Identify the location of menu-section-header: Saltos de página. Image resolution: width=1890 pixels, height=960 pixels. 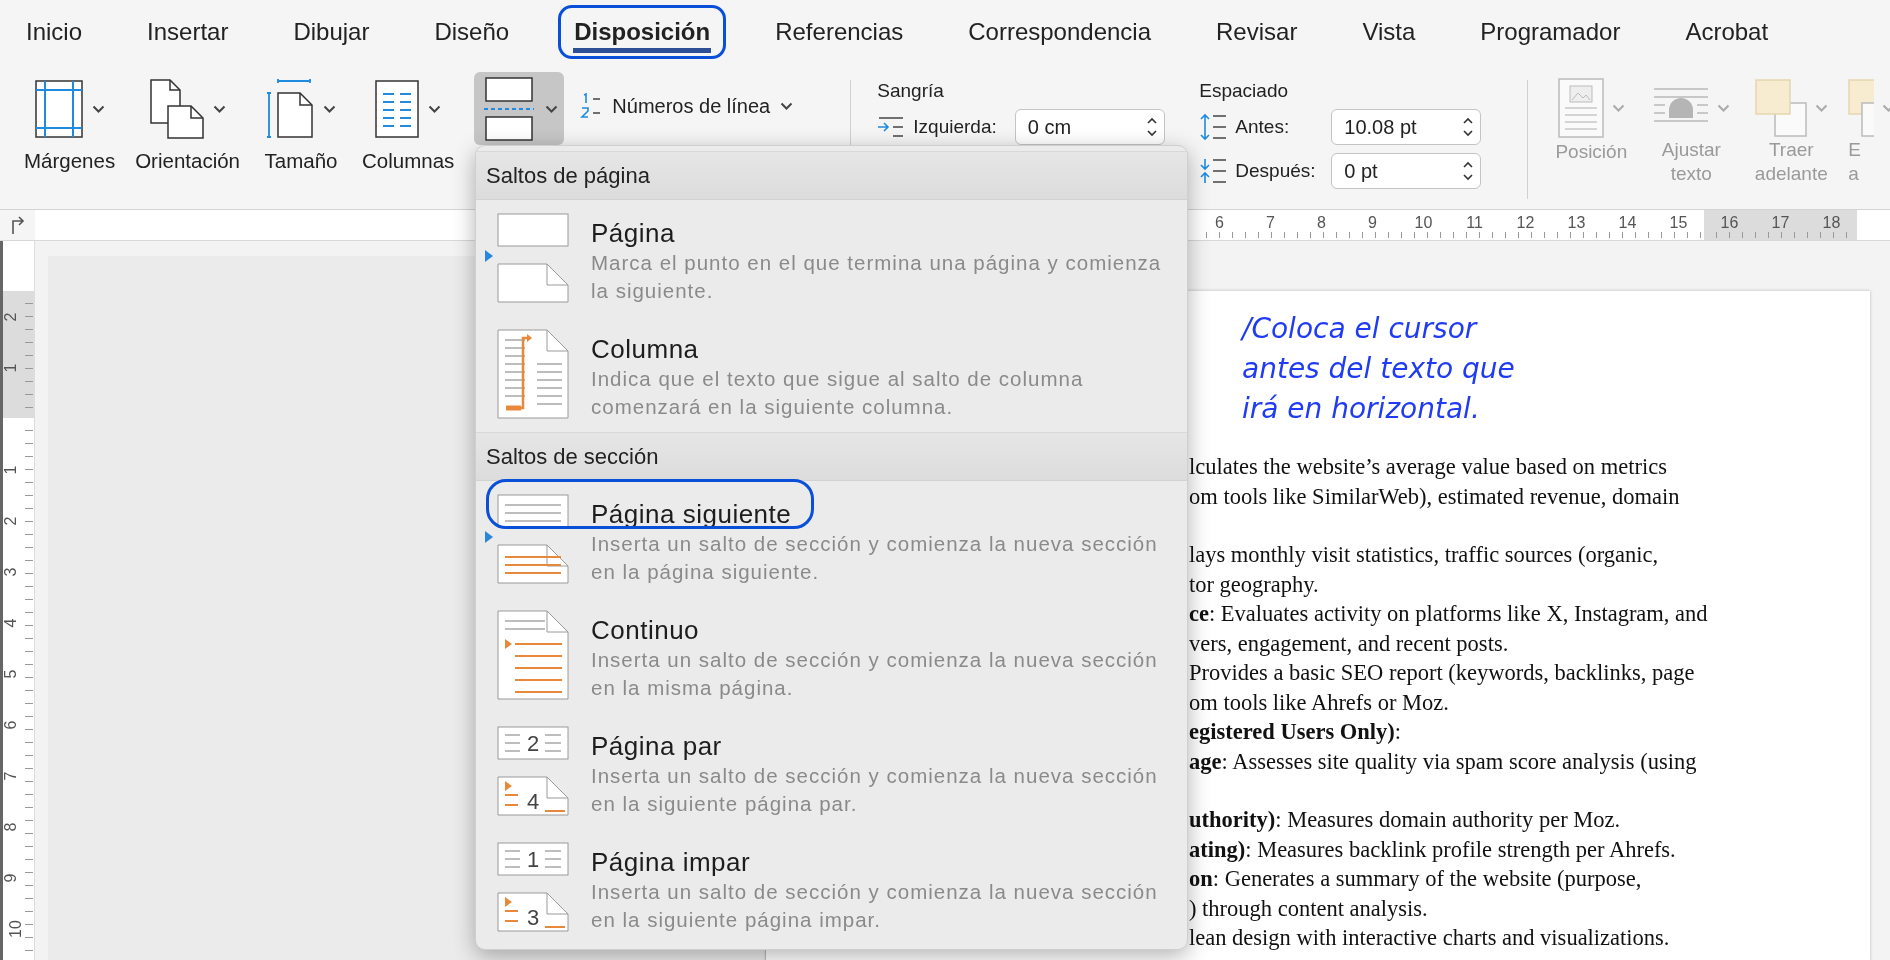
(831, 175).